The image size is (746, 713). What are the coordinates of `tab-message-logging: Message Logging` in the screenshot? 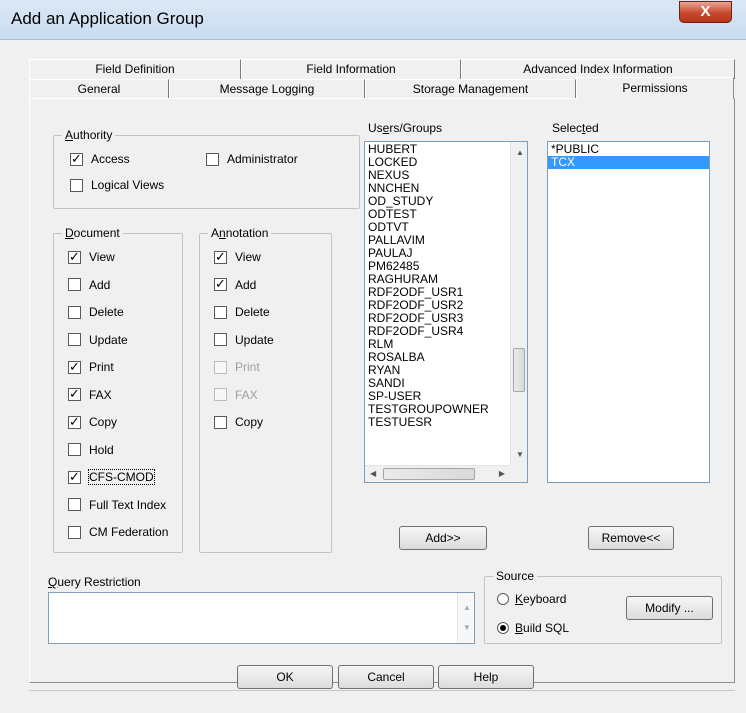 It's located at (267, 89).